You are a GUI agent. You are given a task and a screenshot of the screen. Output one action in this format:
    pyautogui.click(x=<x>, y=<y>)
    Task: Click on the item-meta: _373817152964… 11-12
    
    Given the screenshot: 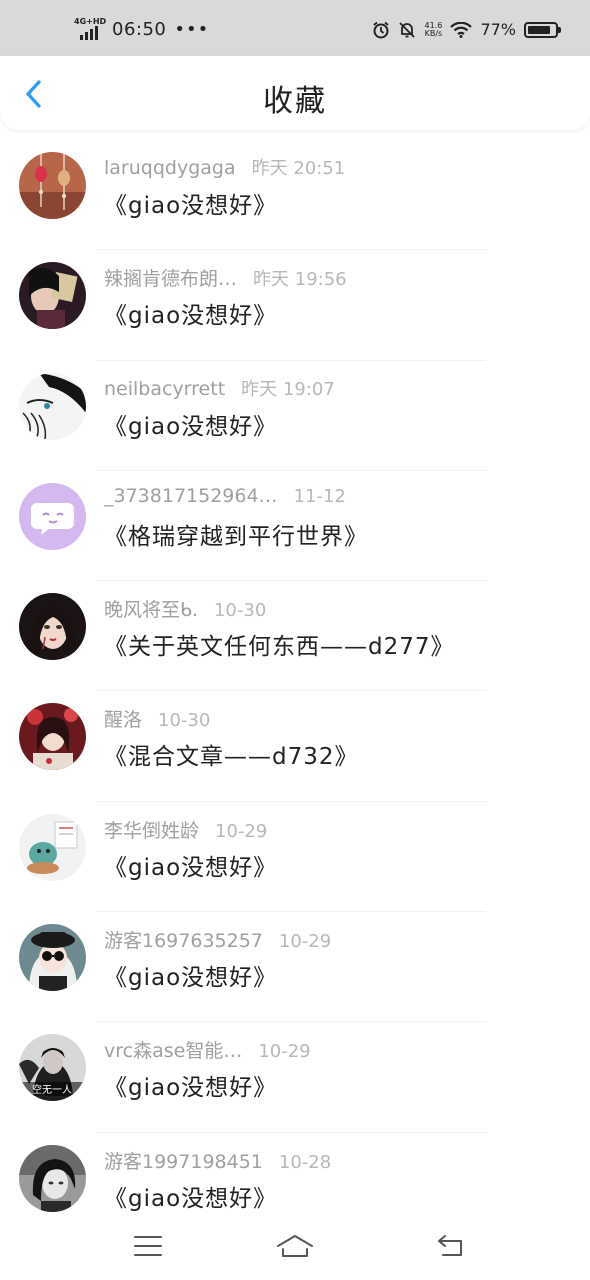 What is the action you would take?
    pyautogui.click(x=225, y=496)
    